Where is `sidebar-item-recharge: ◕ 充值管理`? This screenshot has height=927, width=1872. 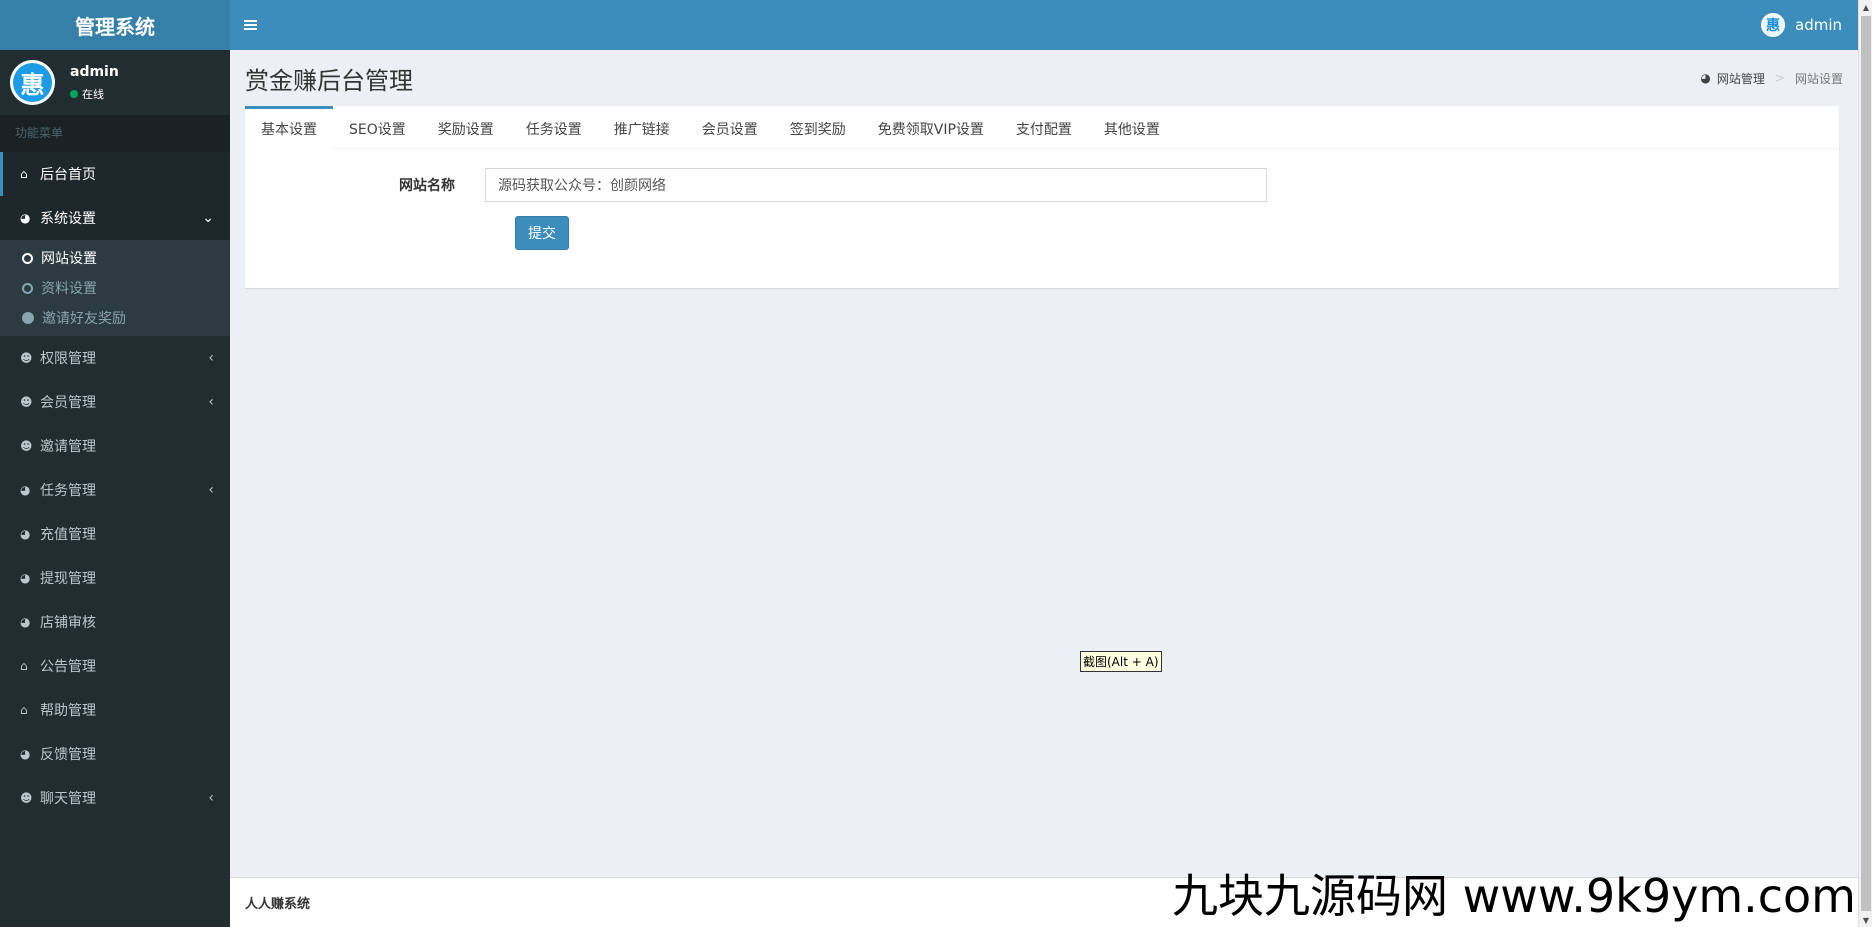 sidebar-item-recharge: ◕ 充值管理 is located at coordinates (115, 534).